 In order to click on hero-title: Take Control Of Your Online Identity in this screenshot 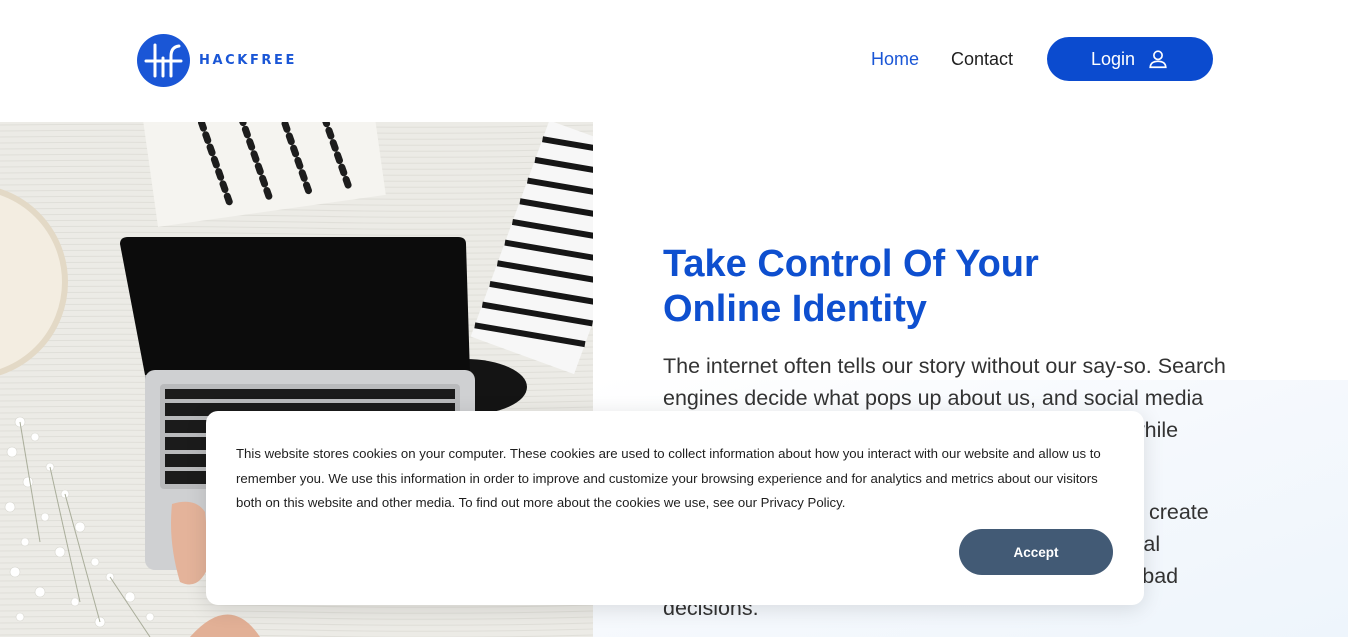, I will do `click(963, 287)`.